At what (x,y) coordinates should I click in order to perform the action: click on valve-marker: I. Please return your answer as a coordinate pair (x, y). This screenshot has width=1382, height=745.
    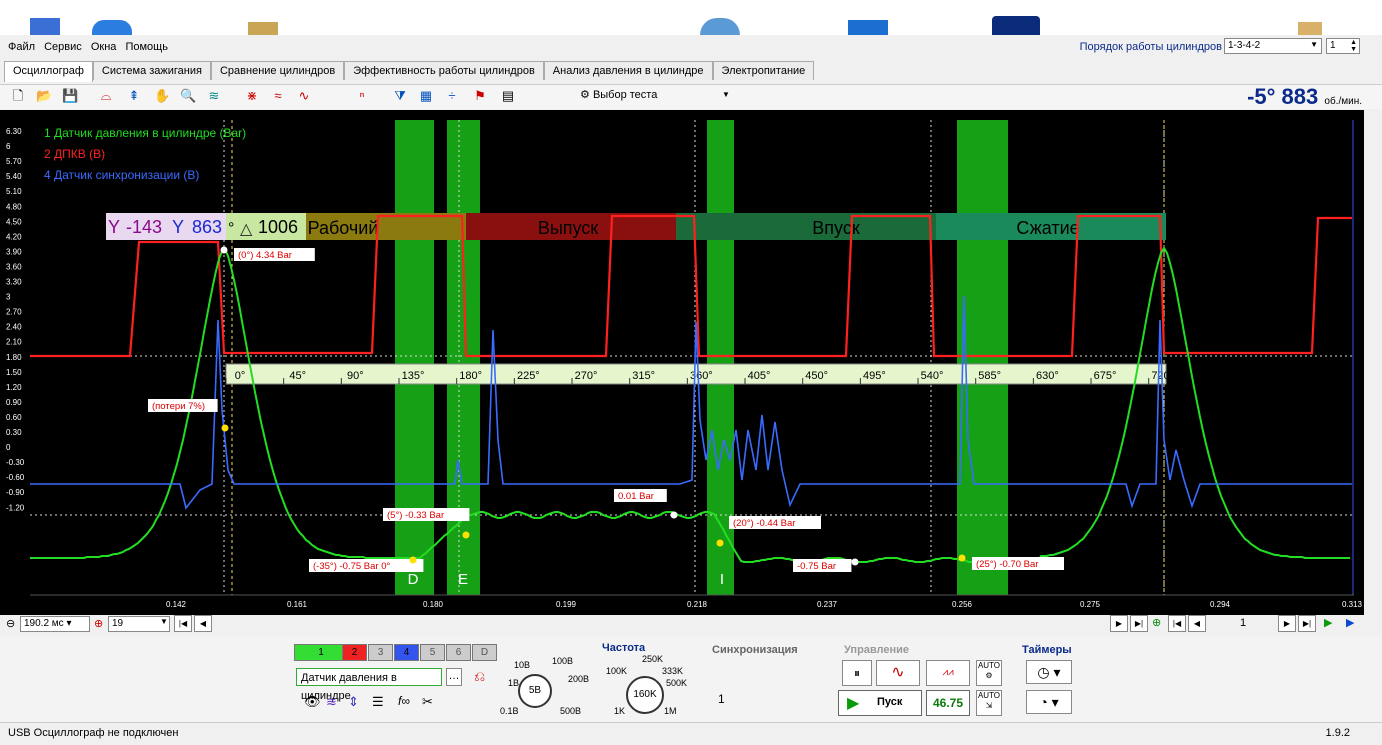
    Looking at the image, I should click on (722, 579).